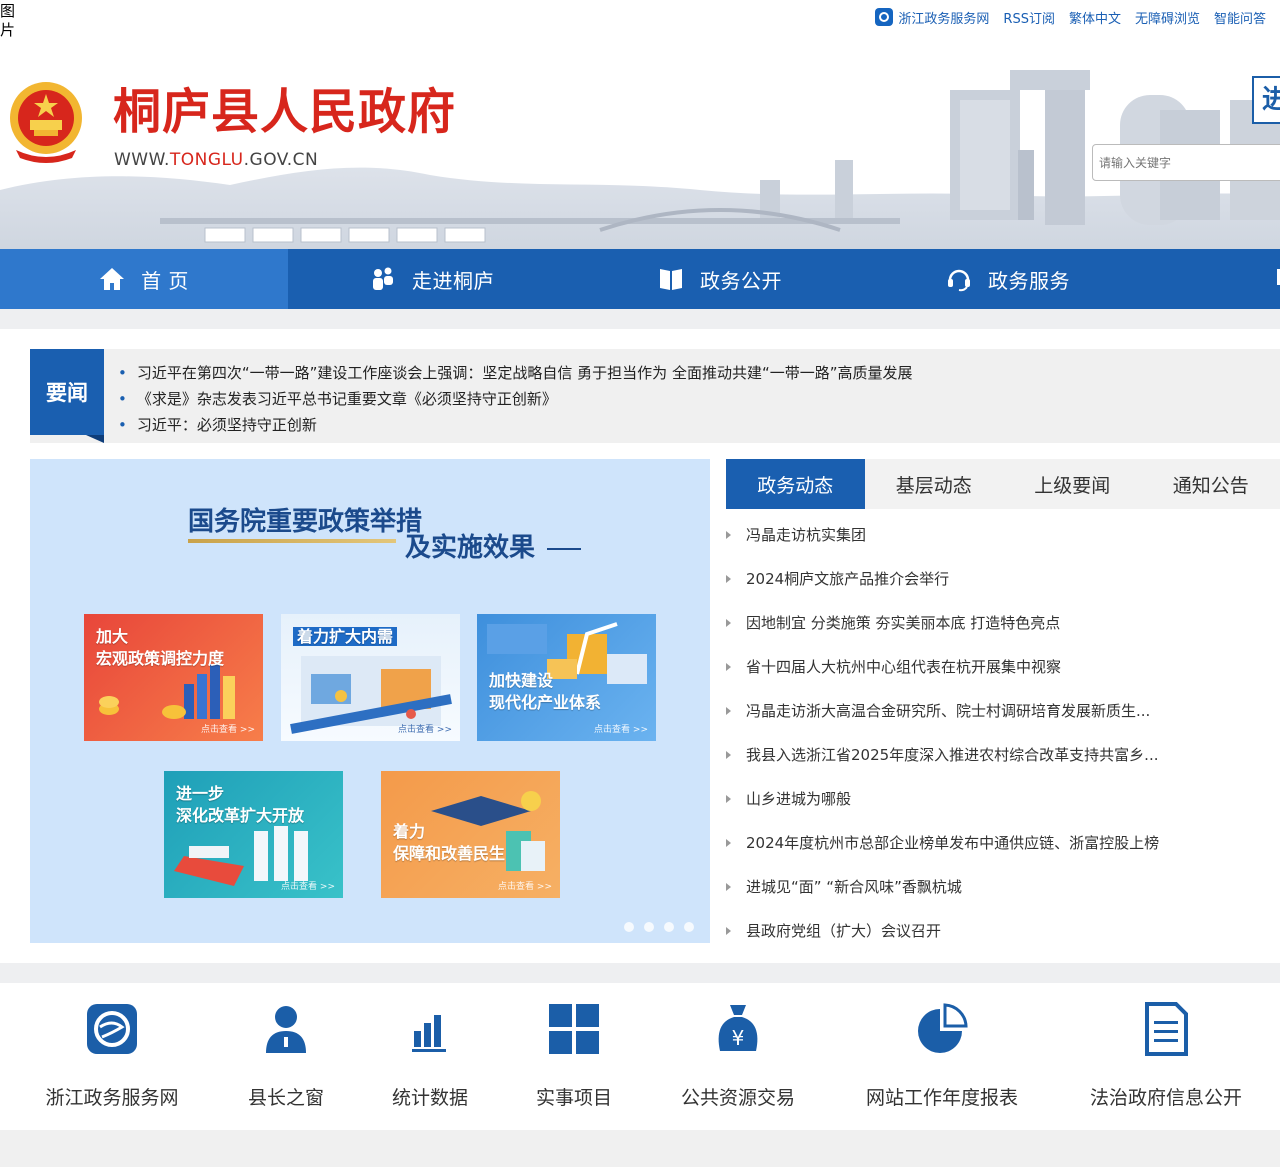  Describe the element at coordinates (934, 484) in the screenshot. I see `tab-grassroots-news: 基层动态` at that location.